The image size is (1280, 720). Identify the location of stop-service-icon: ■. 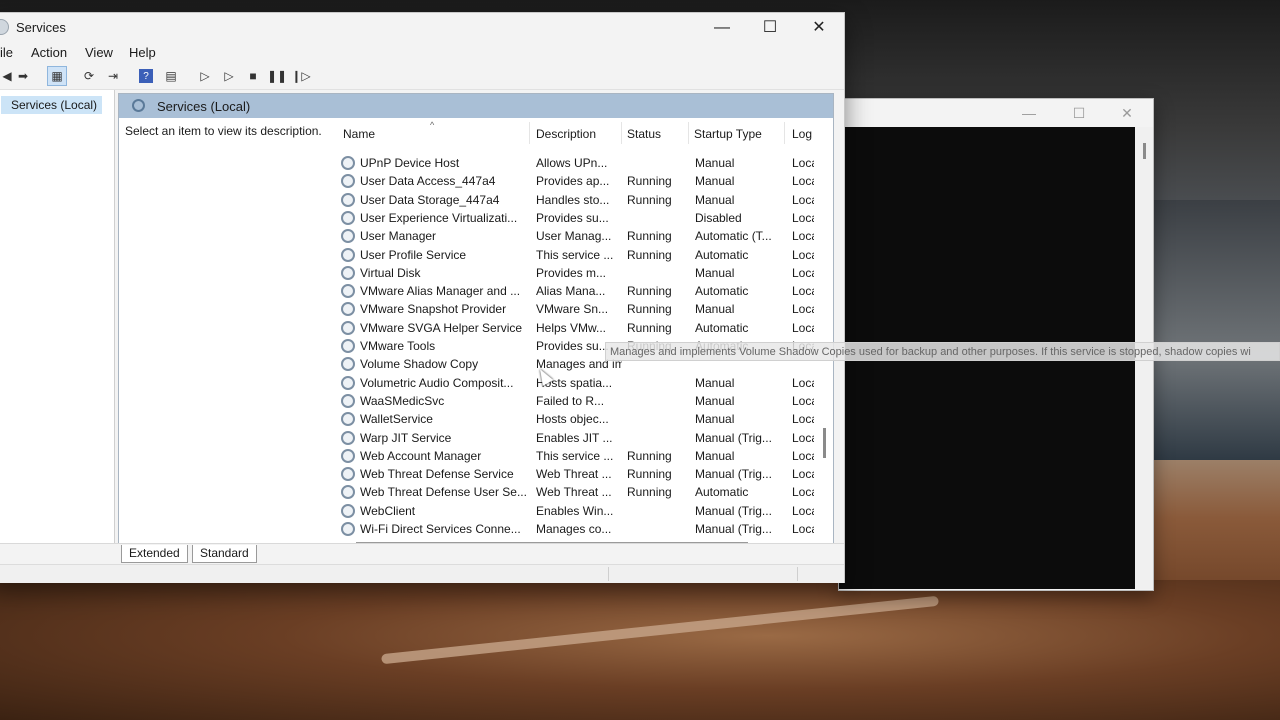
(253, 76).